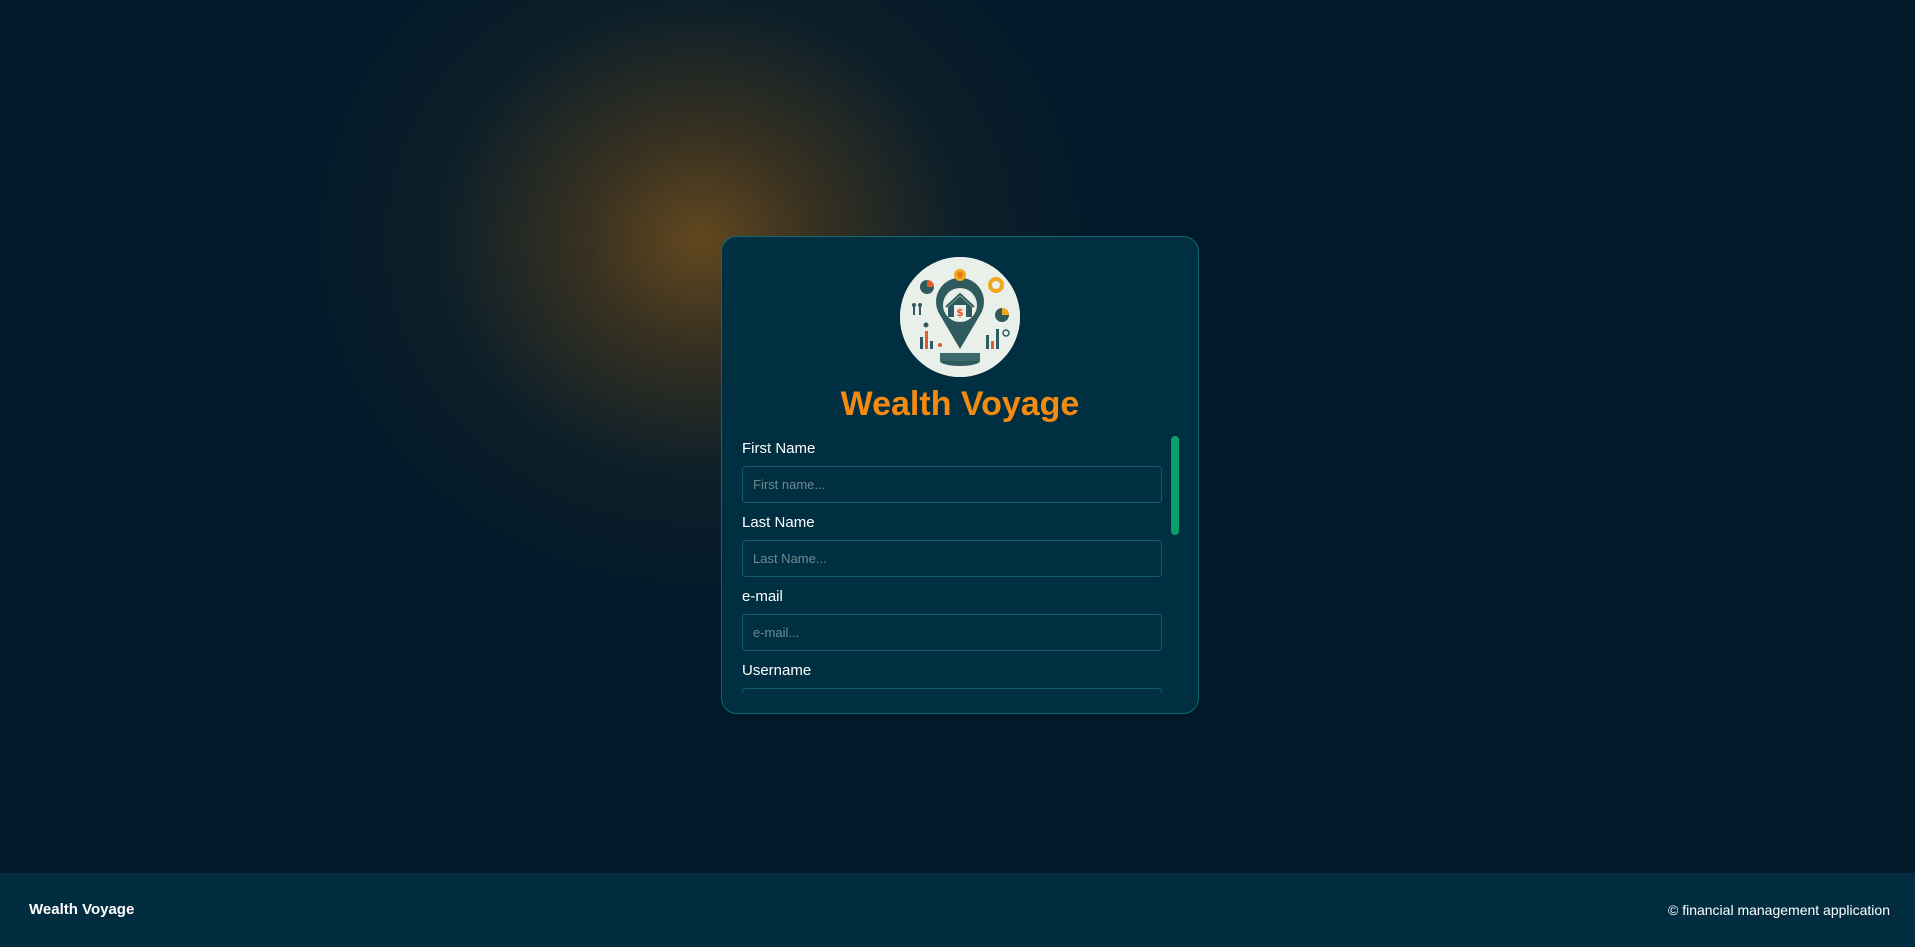 This screenshot has width=1915, height=947. Describe the element at coordinates (778, 522) in the screenshot. I see `last-name-label: Last Name` at that location.